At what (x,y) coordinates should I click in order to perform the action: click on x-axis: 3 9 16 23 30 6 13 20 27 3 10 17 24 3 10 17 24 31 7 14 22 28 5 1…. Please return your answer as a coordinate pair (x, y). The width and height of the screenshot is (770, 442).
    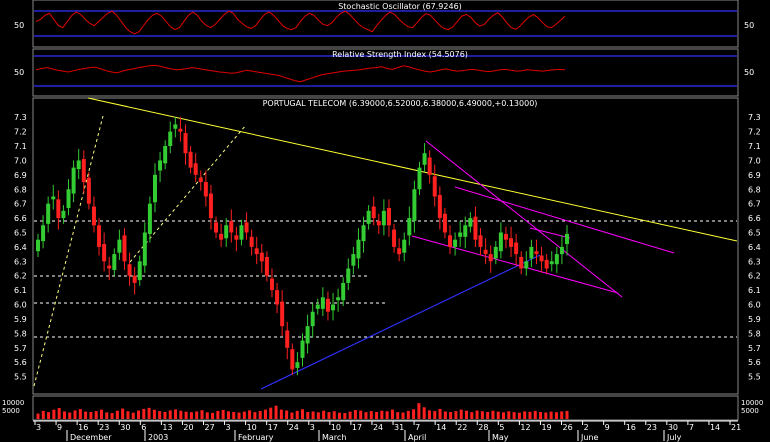
    Looking at the image, I should click on (387, 431).